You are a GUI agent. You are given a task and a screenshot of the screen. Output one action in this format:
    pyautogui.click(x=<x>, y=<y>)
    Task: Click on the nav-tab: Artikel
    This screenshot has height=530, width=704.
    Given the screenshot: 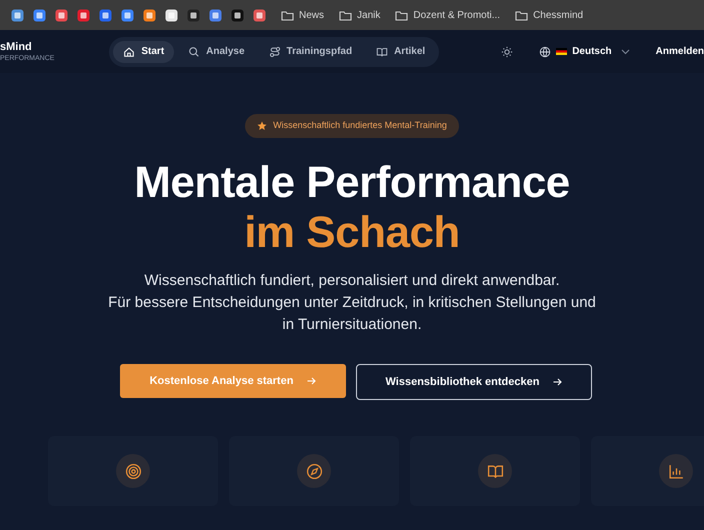 What is the action you would take?
    pyautogui.click(x=401, y=51)
    